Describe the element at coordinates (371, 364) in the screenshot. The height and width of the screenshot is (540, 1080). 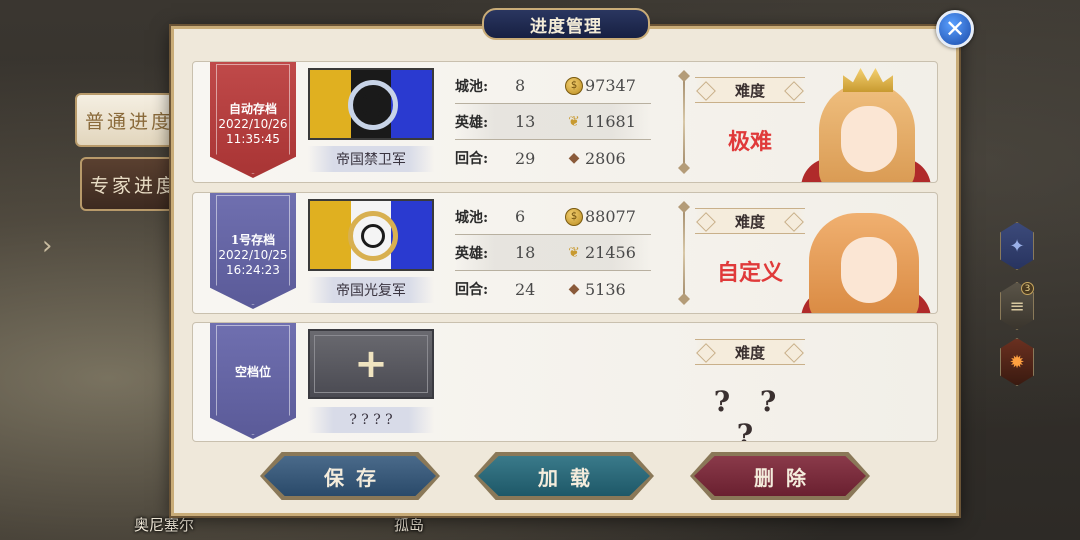
I see `new-save-plus-icon: +` at that location.